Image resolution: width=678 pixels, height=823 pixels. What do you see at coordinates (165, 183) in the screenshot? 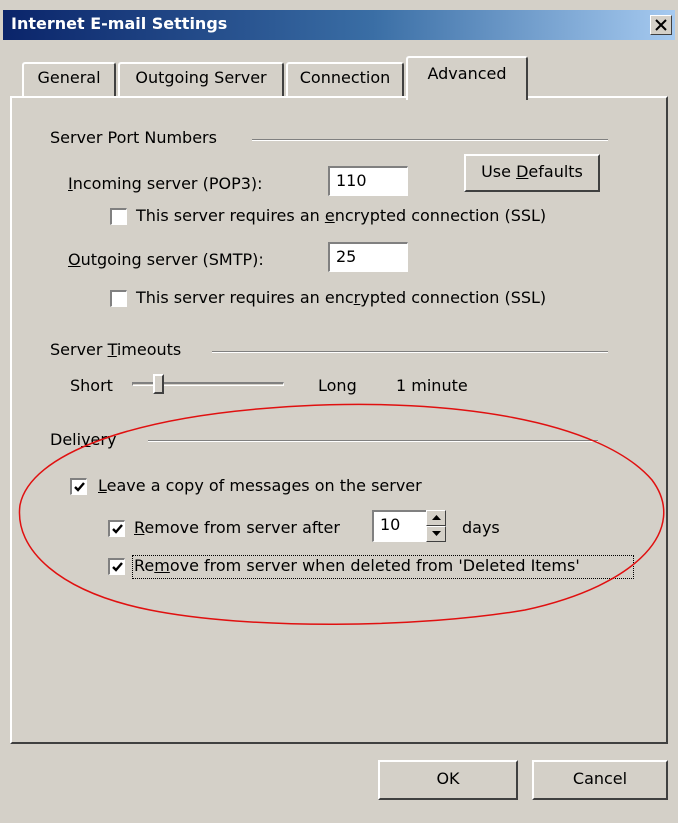
I see `incoming-server-label: Incoming server (POP3):` at bounding box center [165, 183].